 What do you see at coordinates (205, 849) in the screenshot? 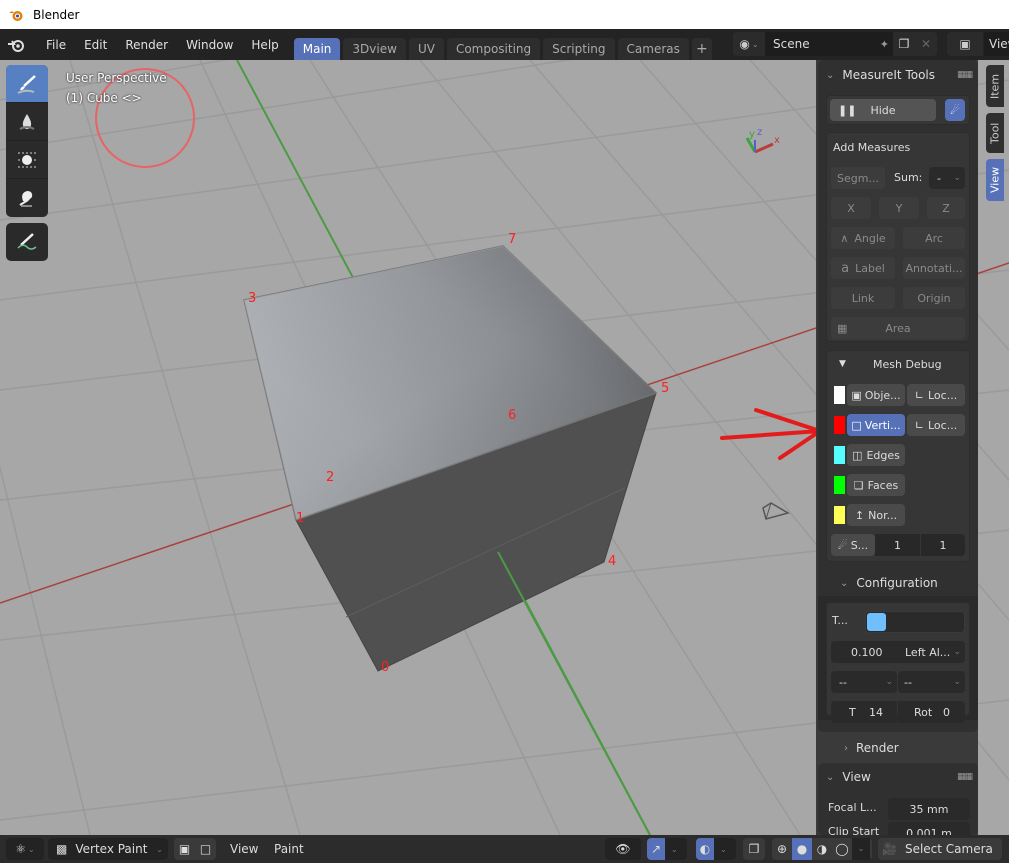
I see `vertex-mask-icon: □` at bounding box center [205, 849].